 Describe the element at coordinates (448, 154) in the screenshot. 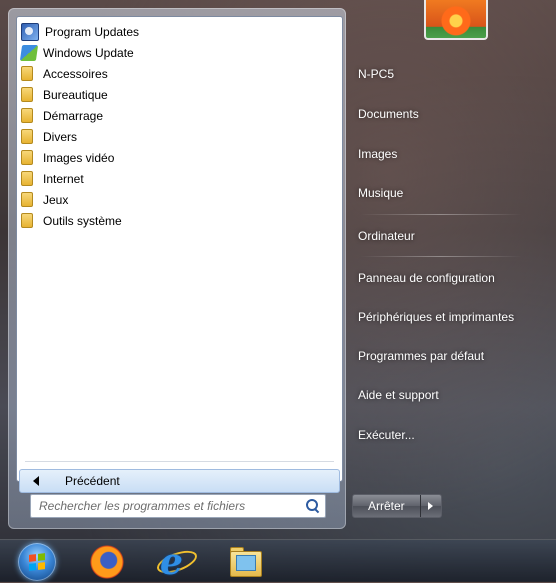

I see `link-images: Images` at that location.